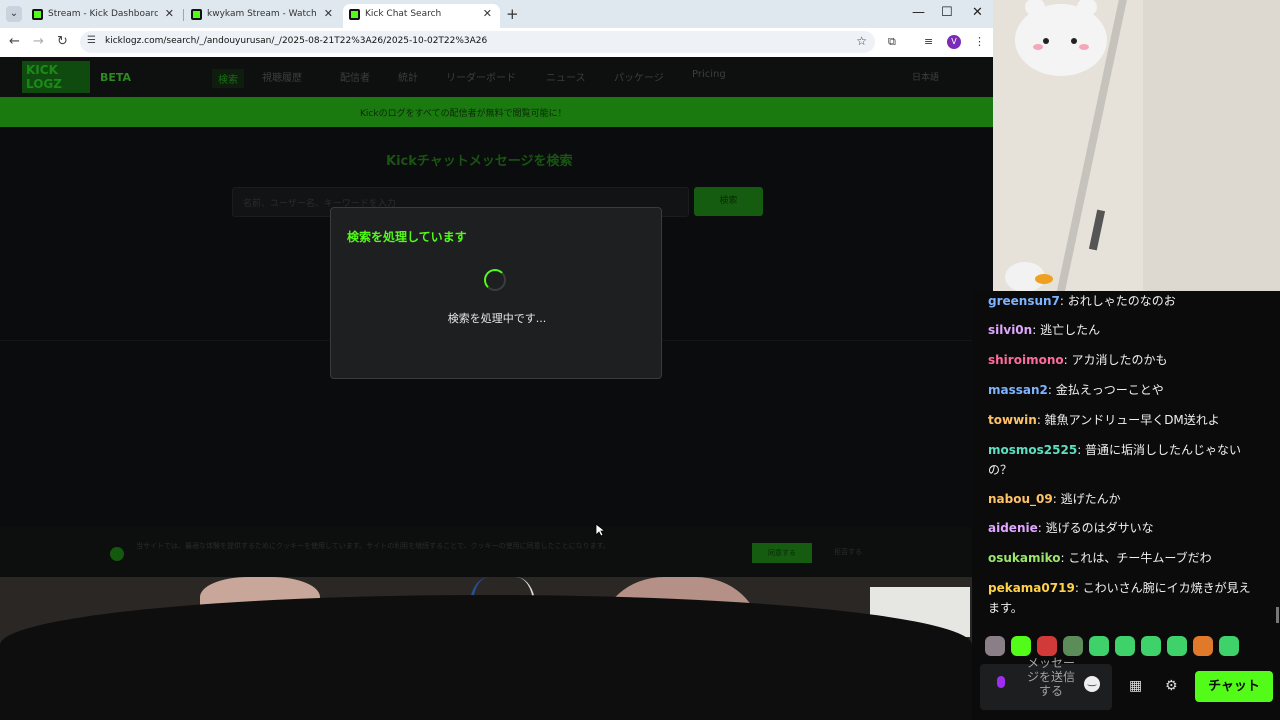 The width and height of the screenshot is (1280, 720). What do you see at coordinates (1012, 420) in the screenshot?
I see `chat-username: towwin` at bounding box center [1012, 420].